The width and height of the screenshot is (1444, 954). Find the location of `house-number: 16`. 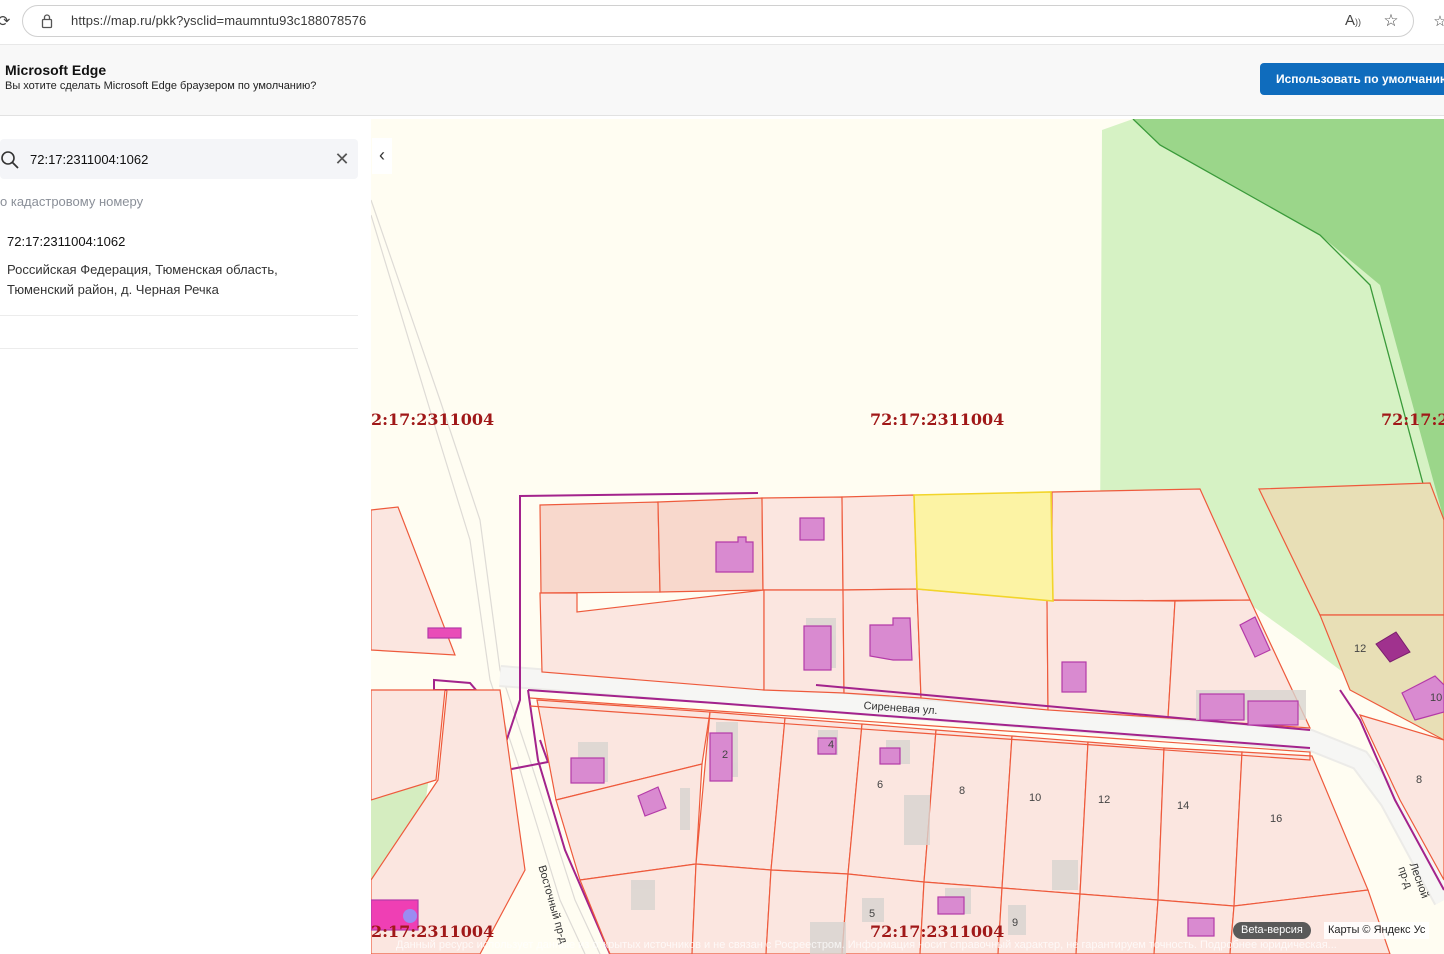

house-number: 16 is located at coordinates (1276, 819).